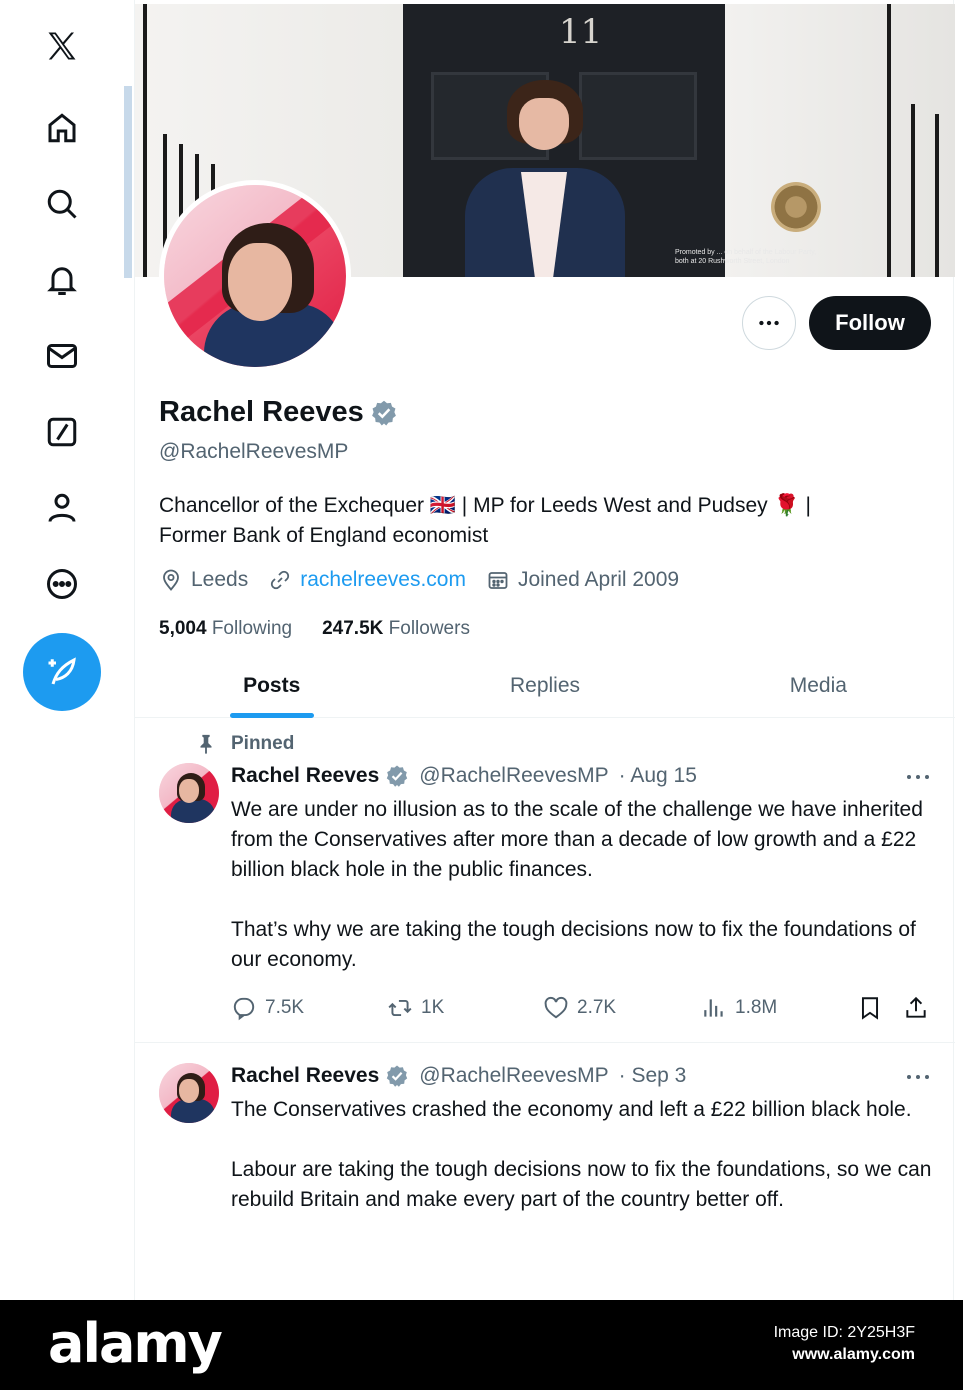 Image resolution: width=963 pixels, height=1390 pixels. I want to click on like-button: 2.7K, so click(579, 1008).